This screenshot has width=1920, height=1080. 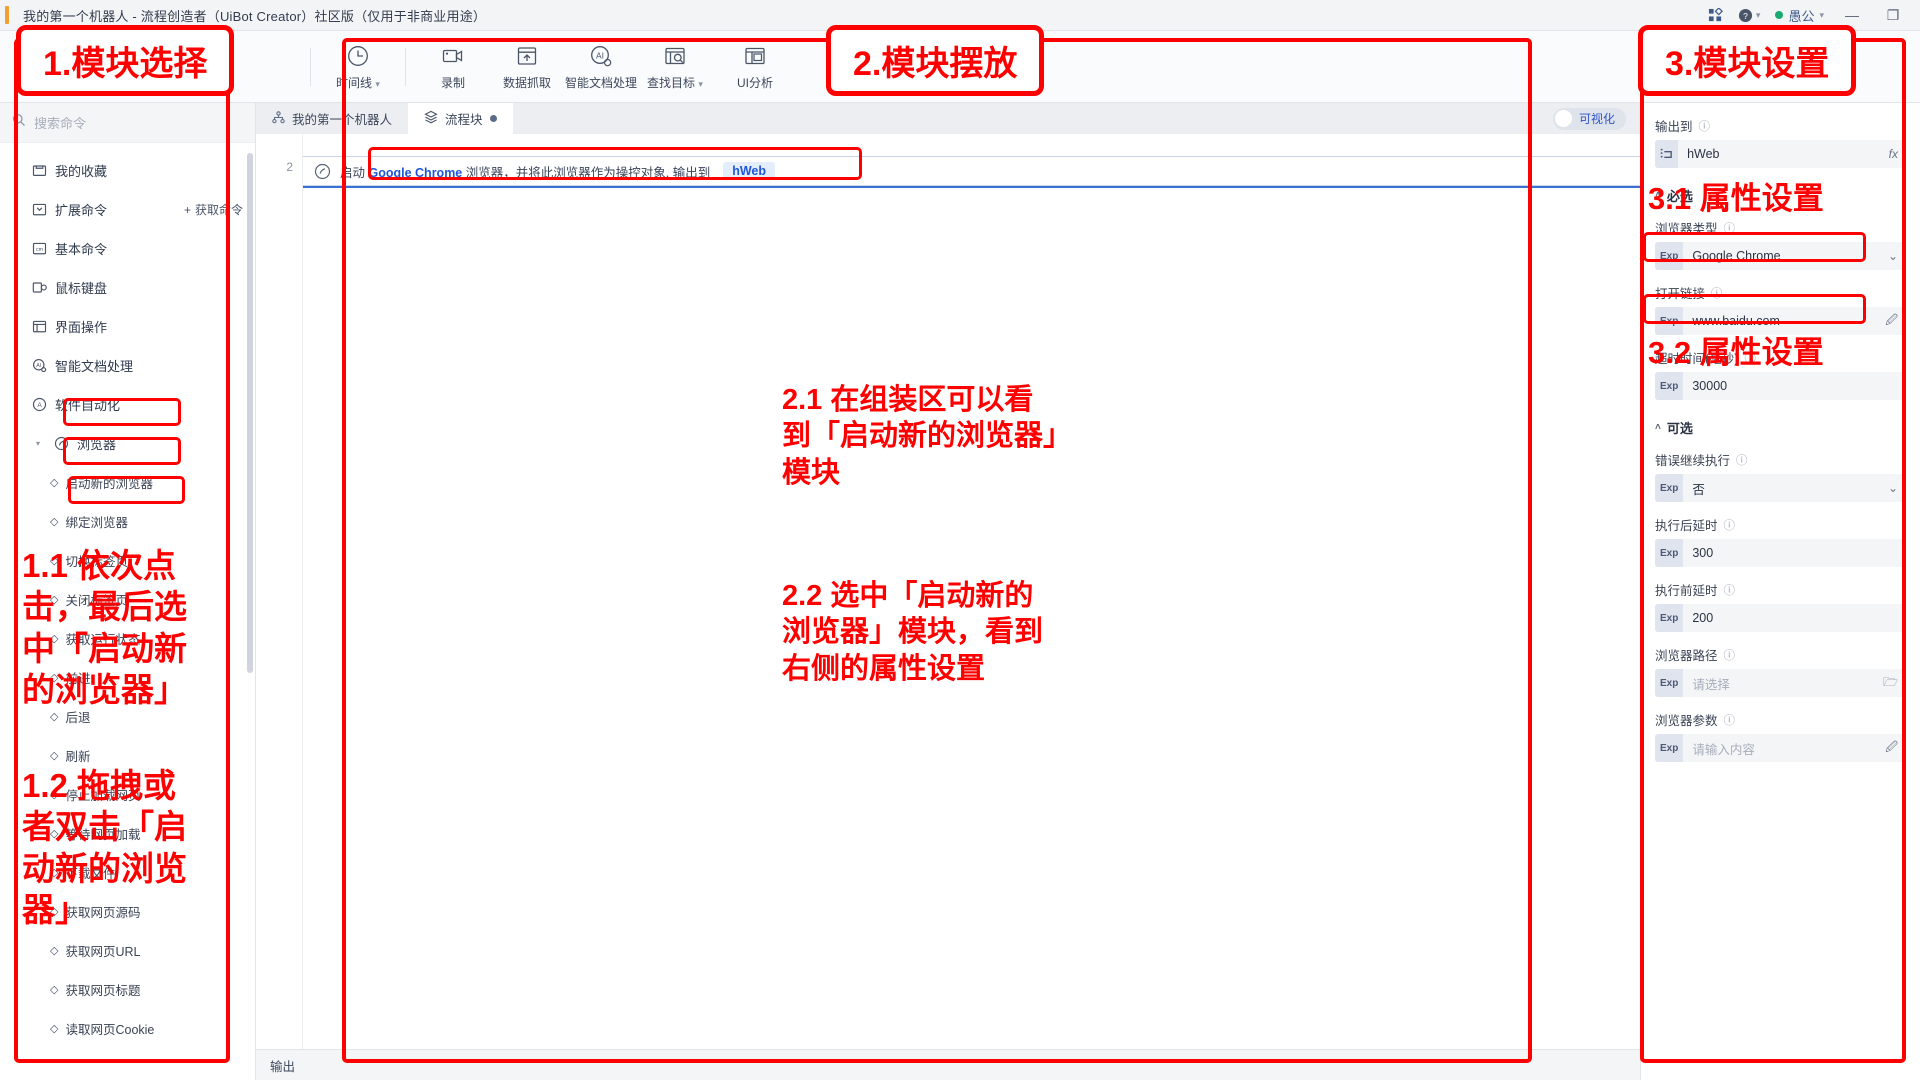 I want to click on online-status-icon, so click(x=1779, y=15).